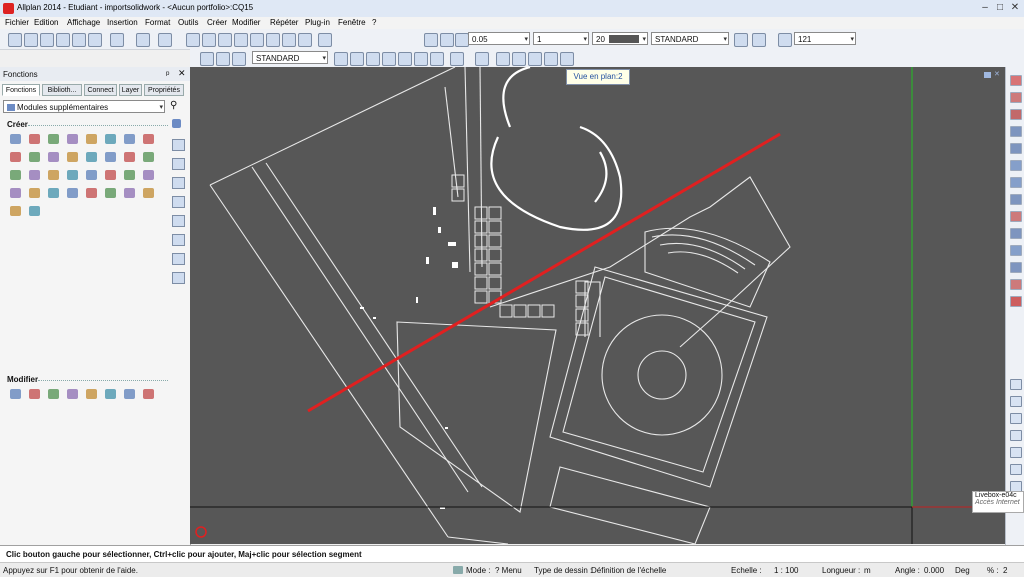 Image resolution: width=1024 pixels, height=577 pixels. I want to click on tool-7-icon, so click(437, 59).